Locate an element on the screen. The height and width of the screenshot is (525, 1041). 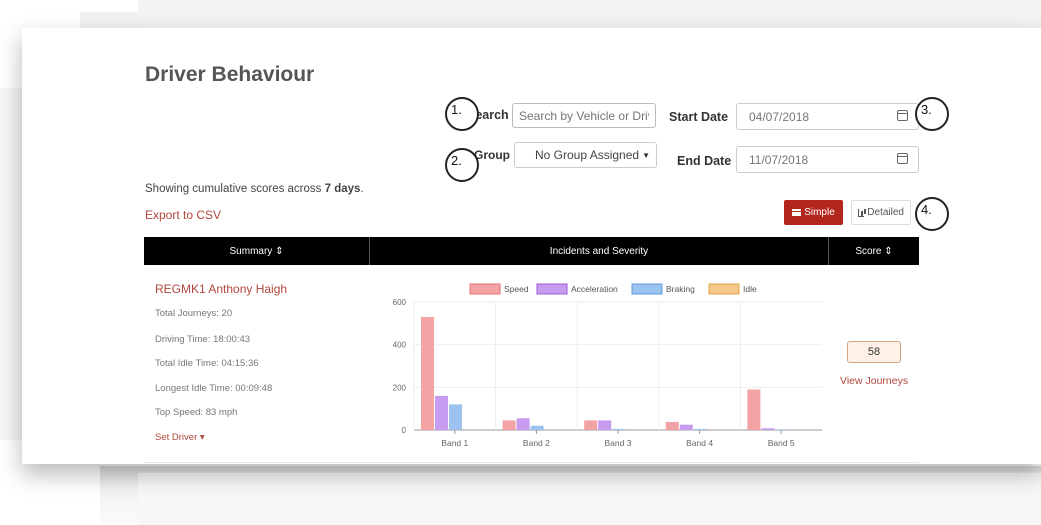
column-header-incidents: Incidents and Severity is located at coordinates (599, 251).